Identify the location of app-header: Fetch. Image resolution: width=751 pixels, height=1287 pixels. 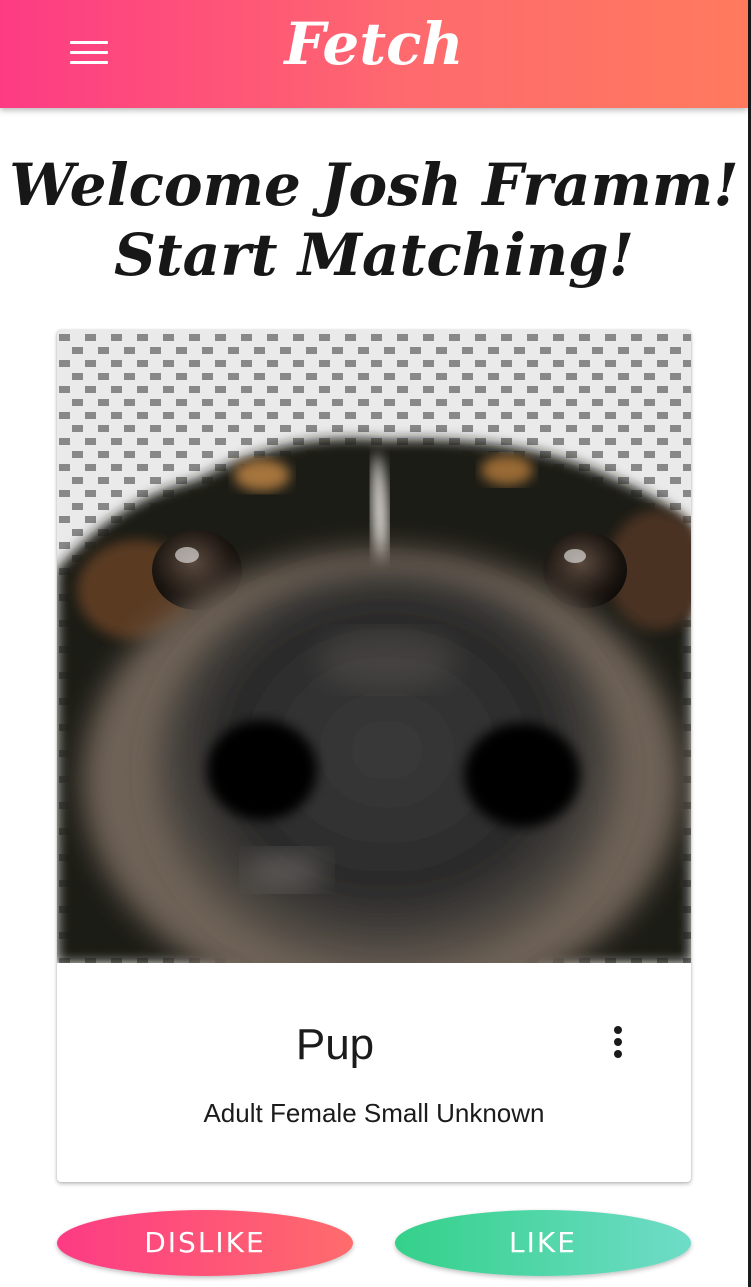
(374, 54).